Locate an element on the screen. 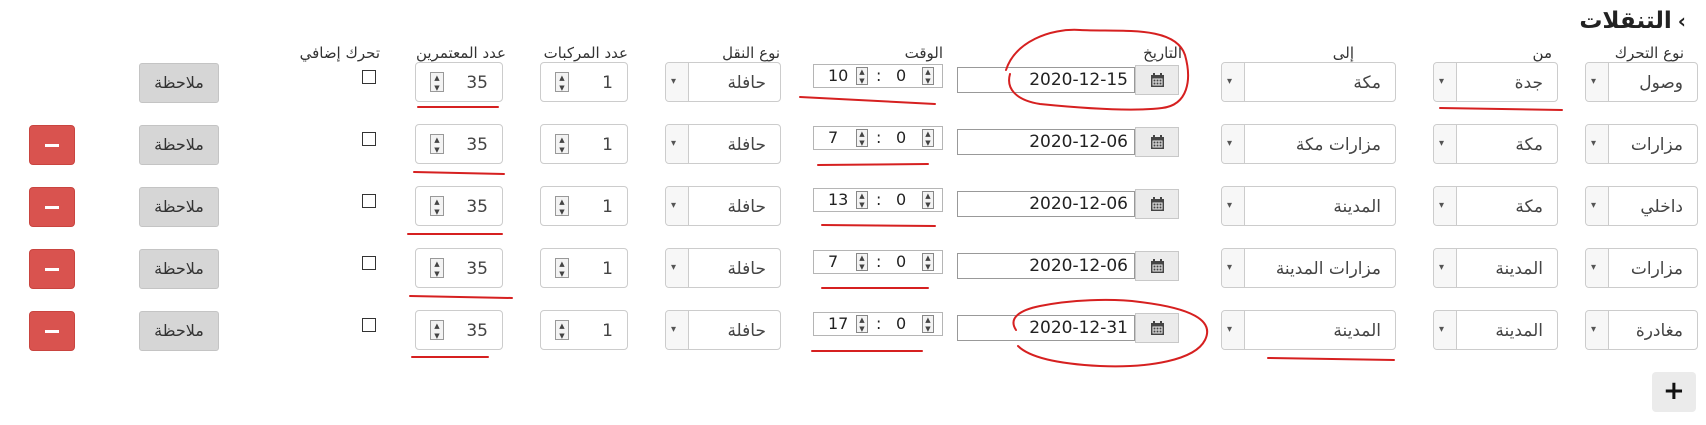 This screenshot has width=1706, height=425. move-type-select: ▾ داخلي is located at coordinates (1641, 206).